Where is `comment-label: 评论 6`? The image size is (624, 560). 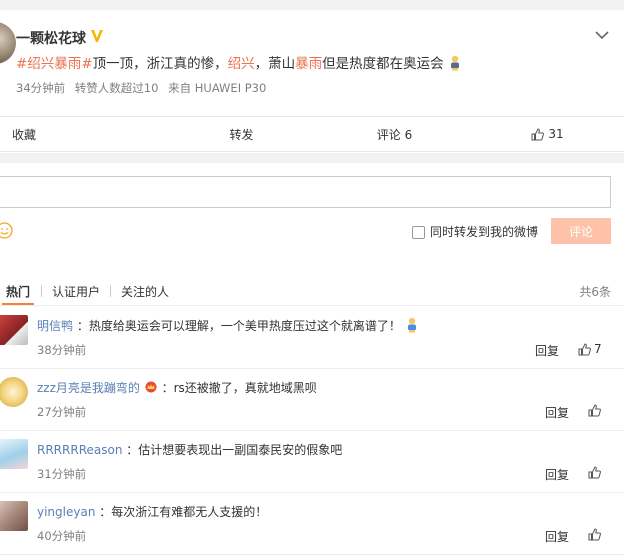 comment-label: 评论 6 is located at coordinates (394, 134).